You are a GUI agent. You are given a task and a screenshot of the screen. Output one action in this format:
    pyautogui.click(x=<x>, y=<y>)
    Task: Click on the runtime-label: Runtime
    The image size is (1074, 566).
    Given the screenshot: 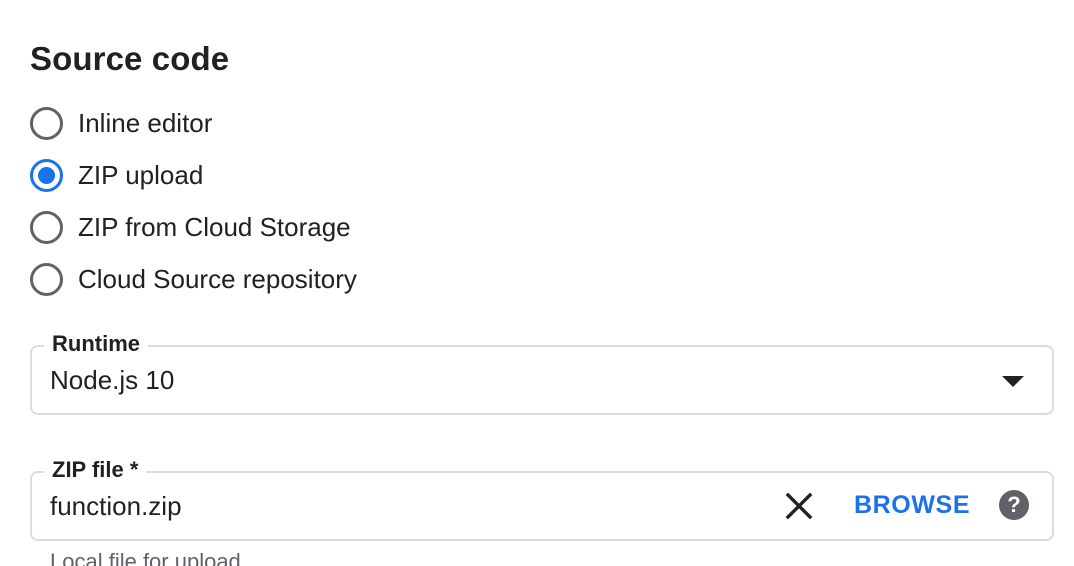 What is the action you would take?
    pyautogui.click(x=96, y=344)
    